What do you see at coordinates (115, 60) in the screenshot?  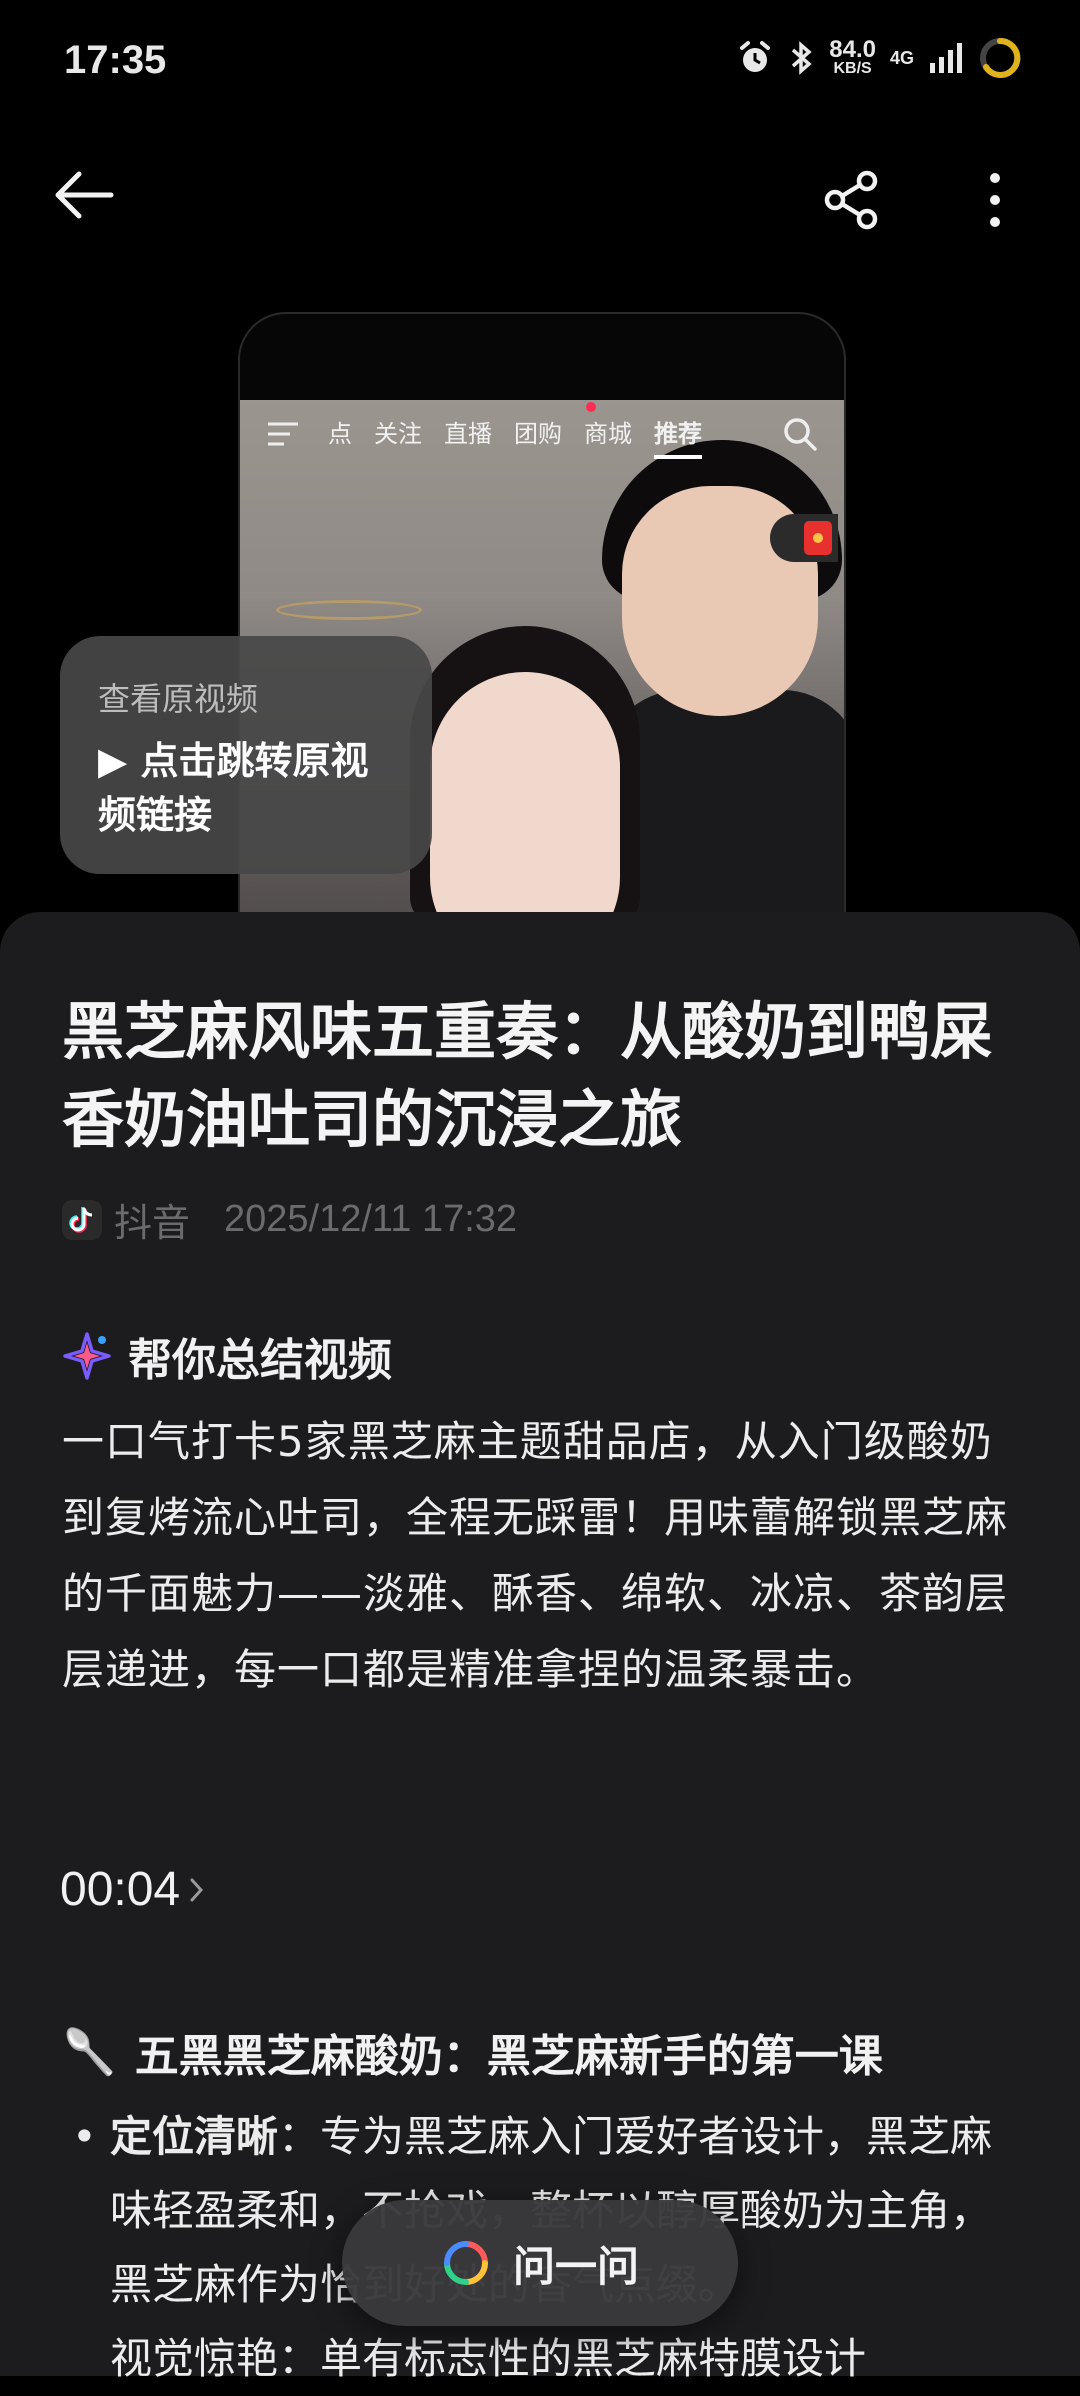 I see `status-time: 17:35` at bounding box center [115, 60].